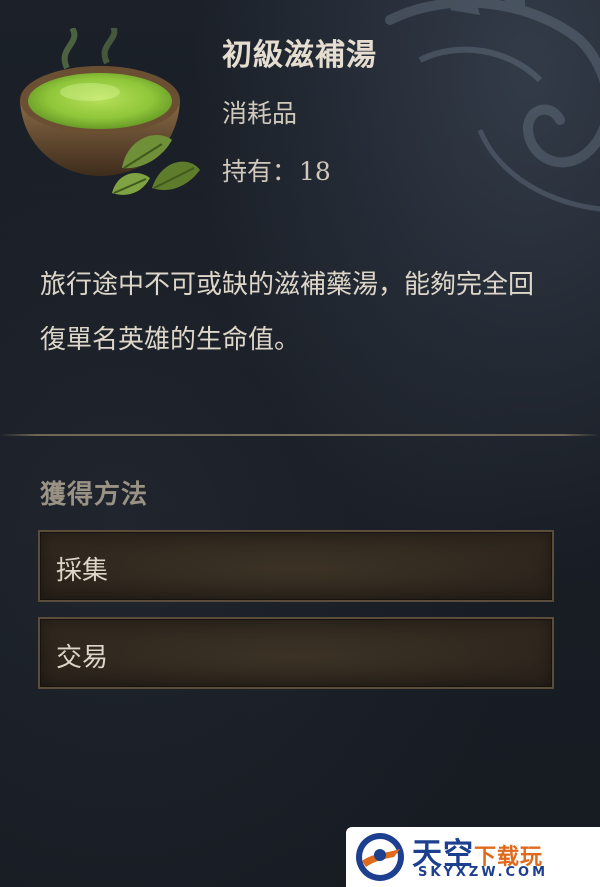 The image size is (600, 887). I want to click on item-type: 消耗品, so click(260, 113).